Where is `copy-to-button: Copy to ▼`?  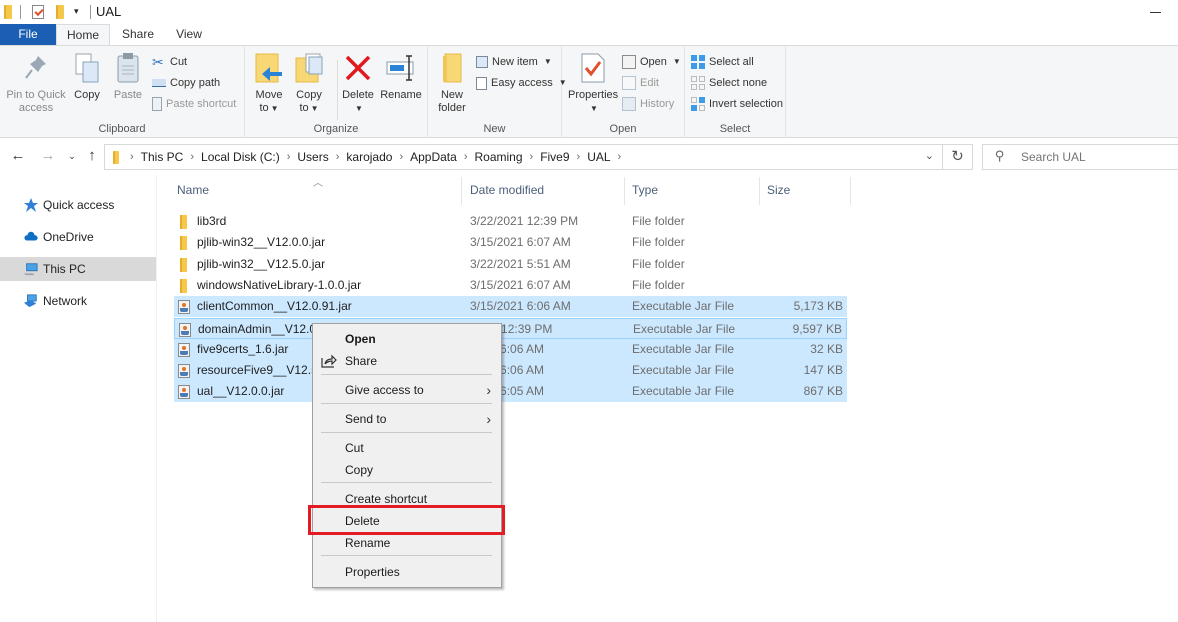
copy-to-button: Copy to ▼ is located at coordinates (309, 82).